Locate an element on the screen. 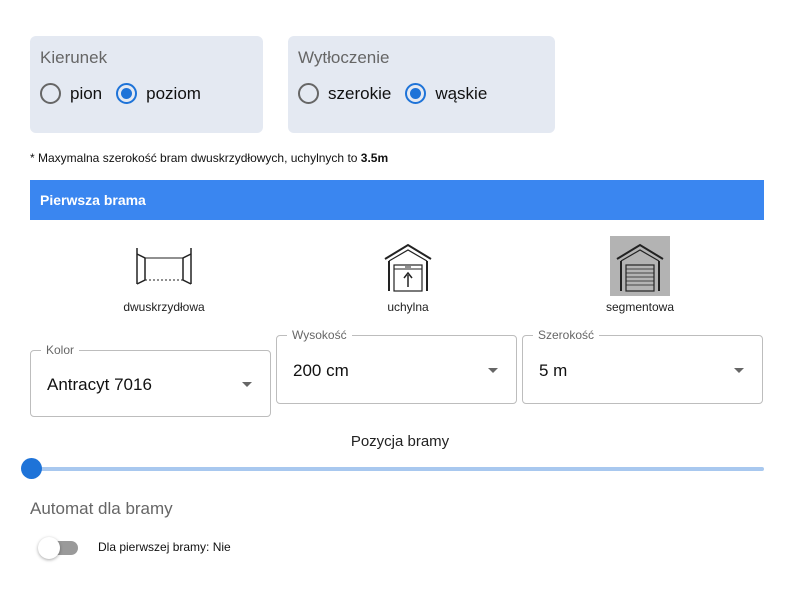 The width and height of the screenshot is (800, 600). embossing-option-wide-label: szerokie is located at coordinates (360, 93).